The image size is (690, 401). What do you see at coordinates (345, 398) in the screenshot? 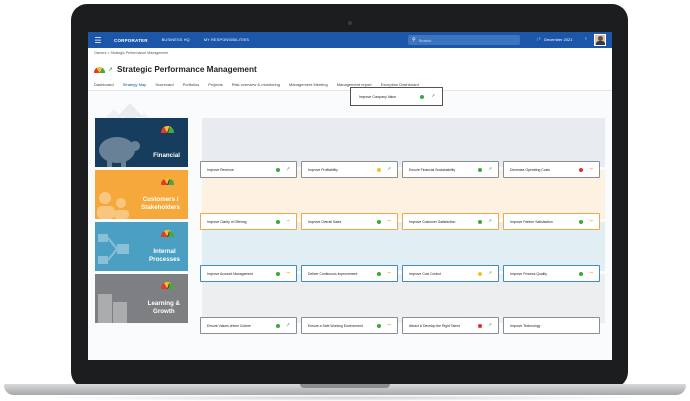
I see `laptop-shadow` at bounding box center [345, 398].